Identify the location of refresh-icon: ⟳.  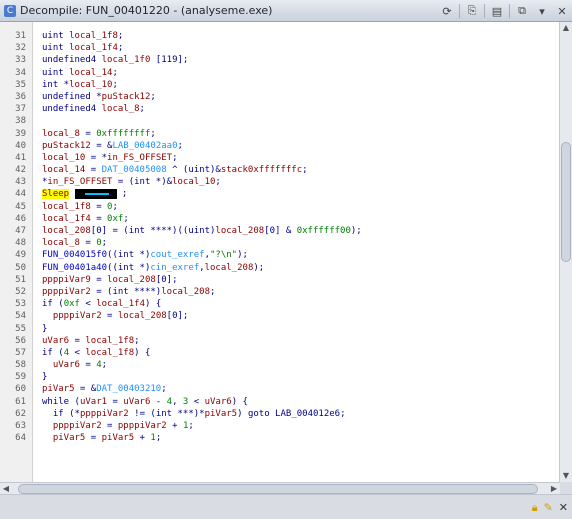
(447, 11).